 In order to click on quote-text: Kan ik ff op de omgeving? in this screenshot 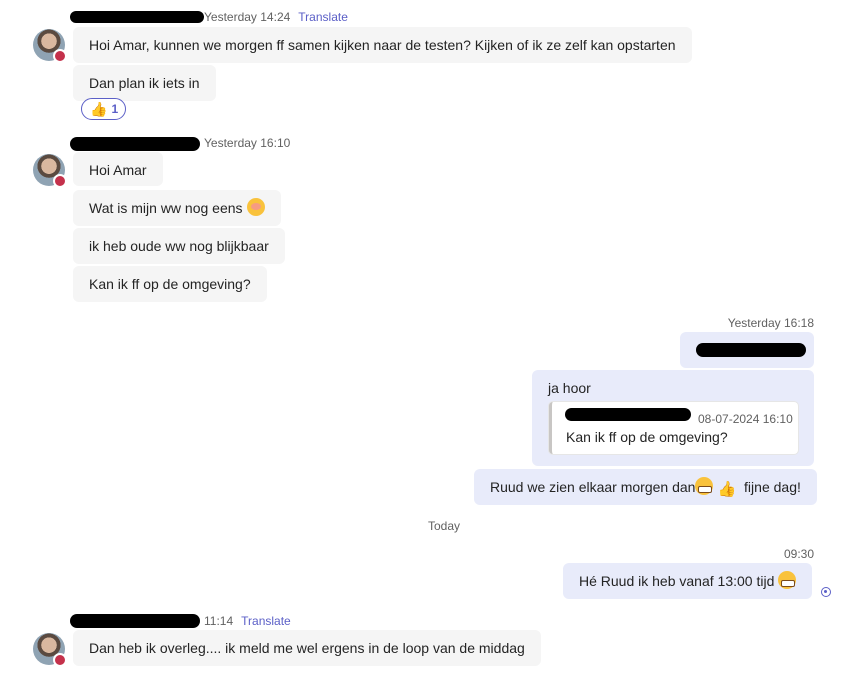, I will do `click(647, 437)`.